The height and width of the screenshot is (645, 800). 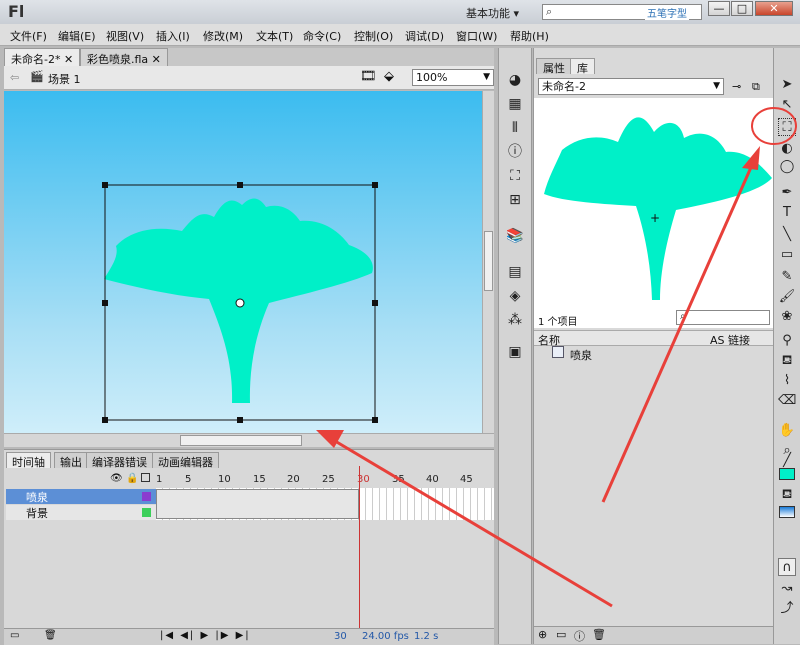 What do you see at coordinates (774, 126) in the screenshot?
I see `annotation-circle` at bounding box center [774, 126].